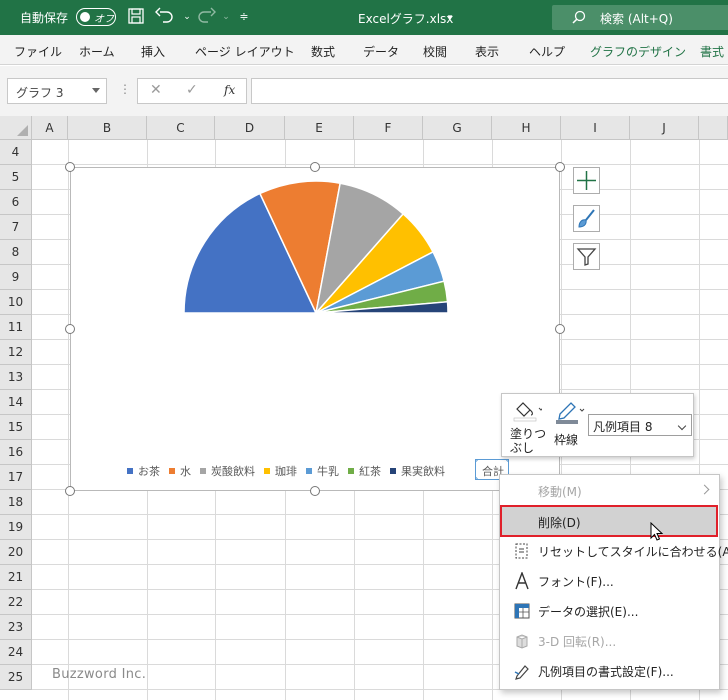 This screenshot has width=728, height=700. Describe the element at coordinates (528, 426) in the screenshot. I see `fill-button: 塗りつぶし` at that location.